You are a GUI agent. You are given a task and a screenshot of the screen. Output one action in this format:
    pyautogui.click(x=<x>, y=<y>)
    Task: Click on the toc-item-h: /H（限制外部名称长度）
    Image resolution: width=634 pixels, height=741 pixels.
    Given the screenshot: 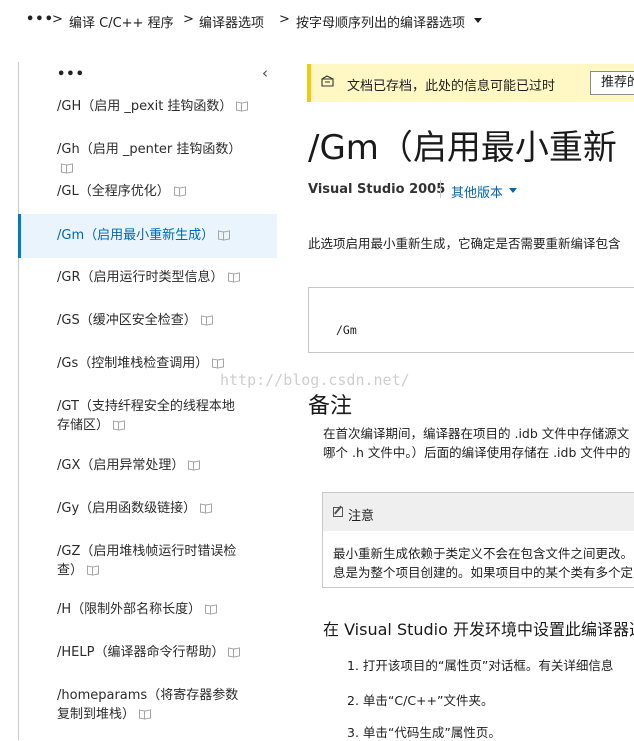 What is the action you would take?
    pyautogui.click(x=147, y=619)
    